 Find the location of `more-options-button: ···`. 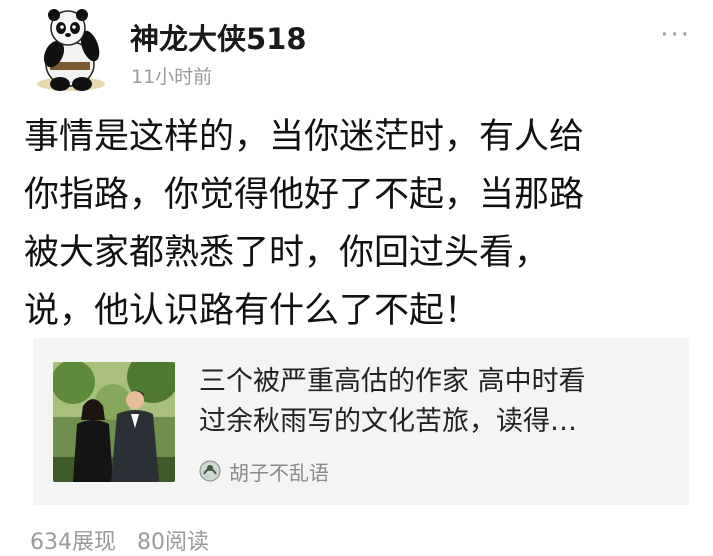

more-options-button: ··· is located at coordinates (675, 35).